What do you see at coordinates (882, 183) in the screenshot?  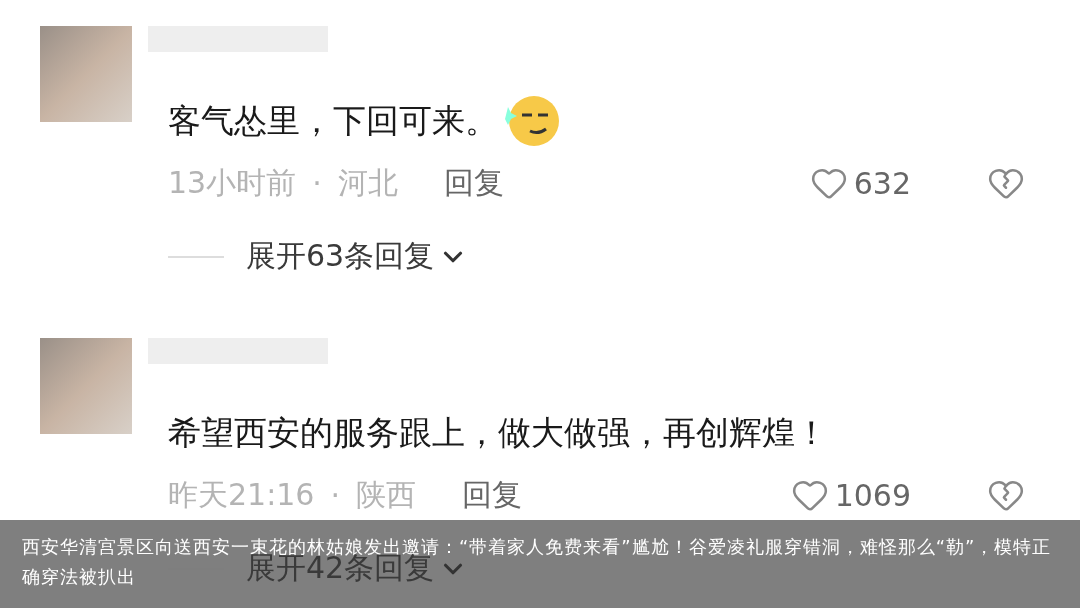 I see `like-count: 632` at bounding box center [882, 183].